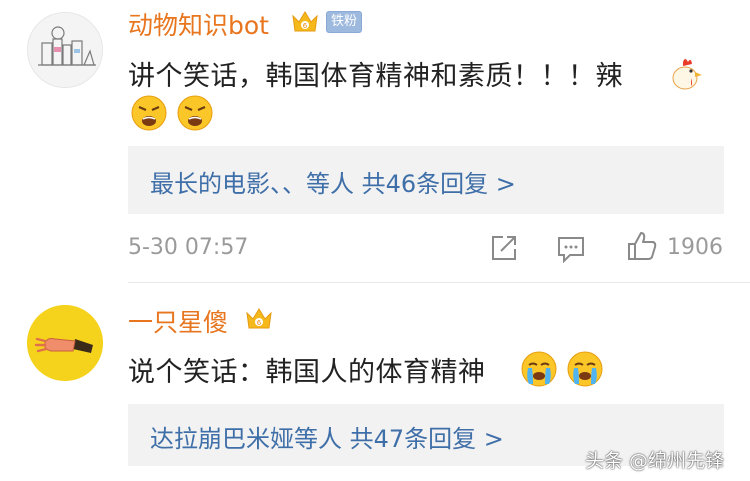  Describe the element at coordinates (188, 247) in the screenshot. I see `comment-time: 5-30 07:57` at that location.